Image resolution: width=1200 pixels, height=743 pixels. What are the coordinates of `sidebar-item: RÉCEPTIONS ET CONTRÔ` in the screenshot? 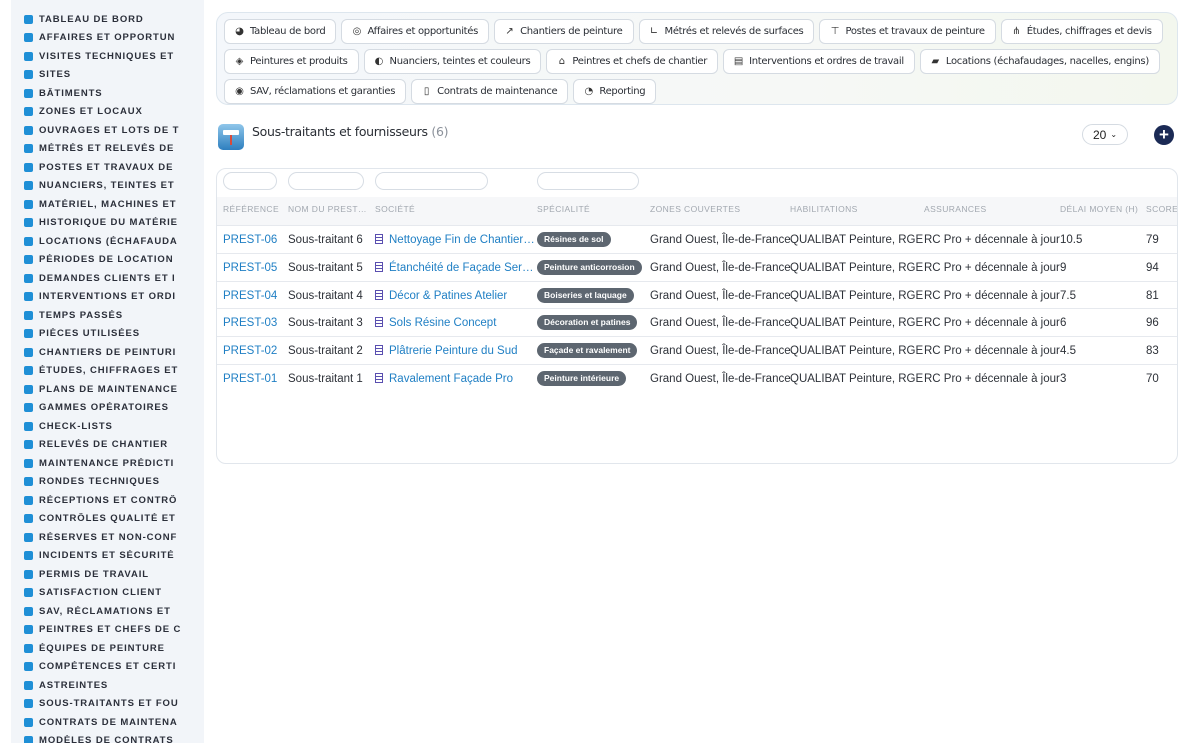 It's located at (107, 500).